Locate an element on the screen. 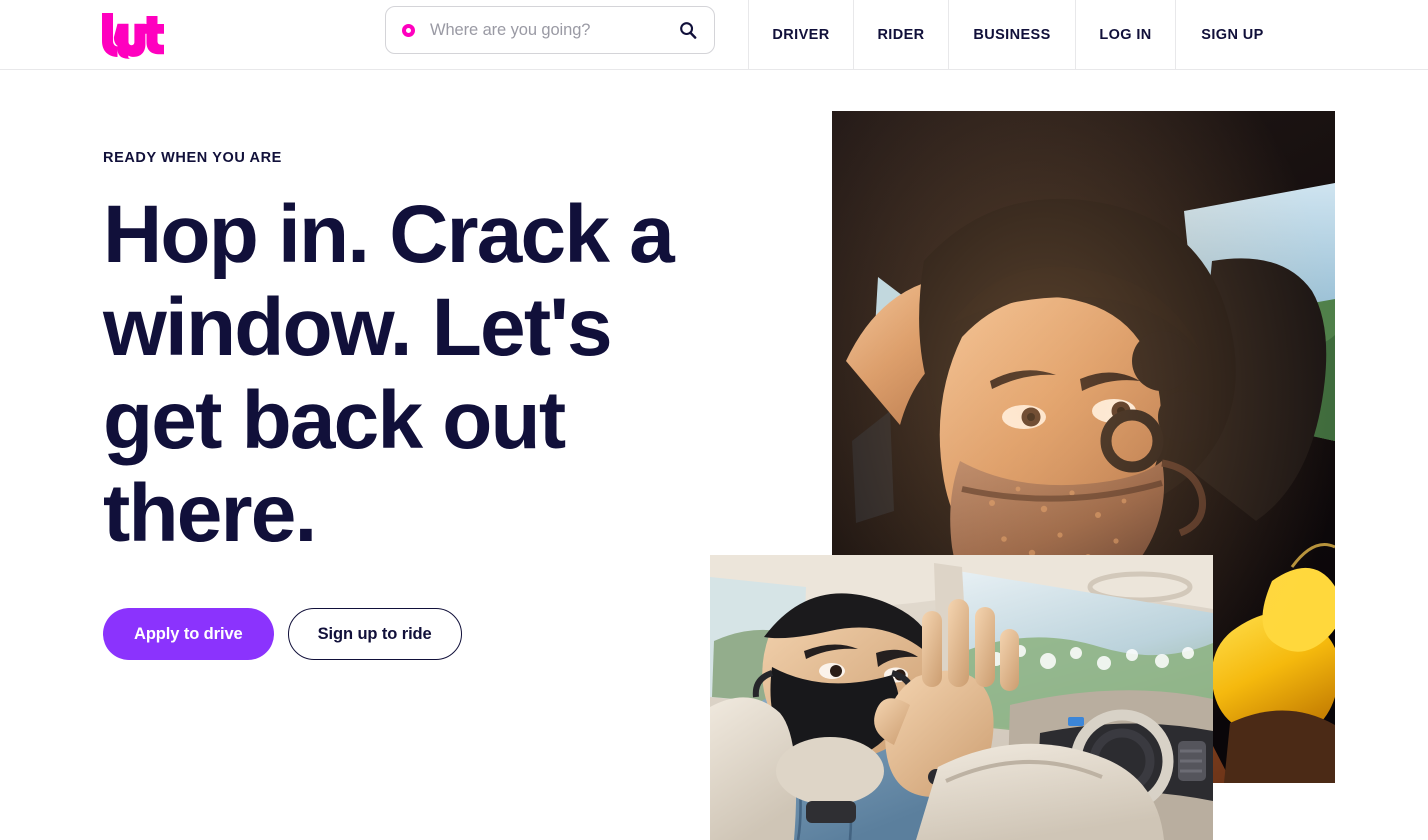  primary-nav: DRIVER RIDER BUSINESS LOG IN SIGN UP is located at coordinates (1018, 35).